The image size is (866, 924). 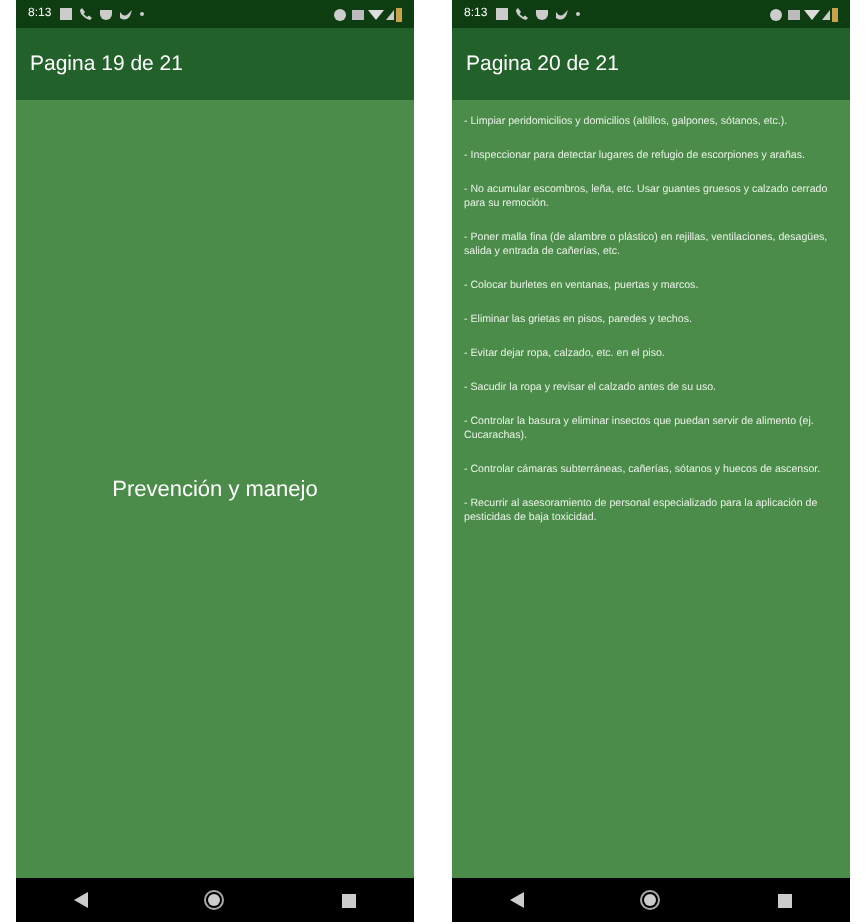 What do you see at coordinates (215, 489) in the screenshot?
I see `page-heading: Prevención y manejo` at bounding box center [215, 489].